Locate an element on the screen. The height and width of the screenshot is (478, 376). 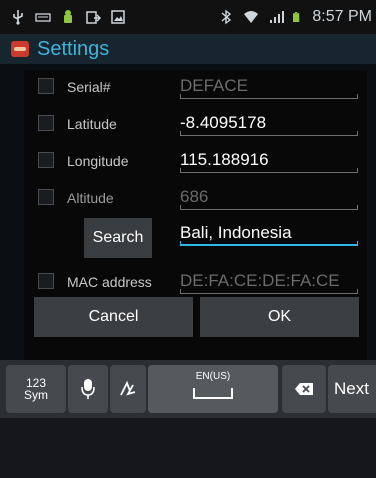
next-key: Next is located at coordinates (352, 389).